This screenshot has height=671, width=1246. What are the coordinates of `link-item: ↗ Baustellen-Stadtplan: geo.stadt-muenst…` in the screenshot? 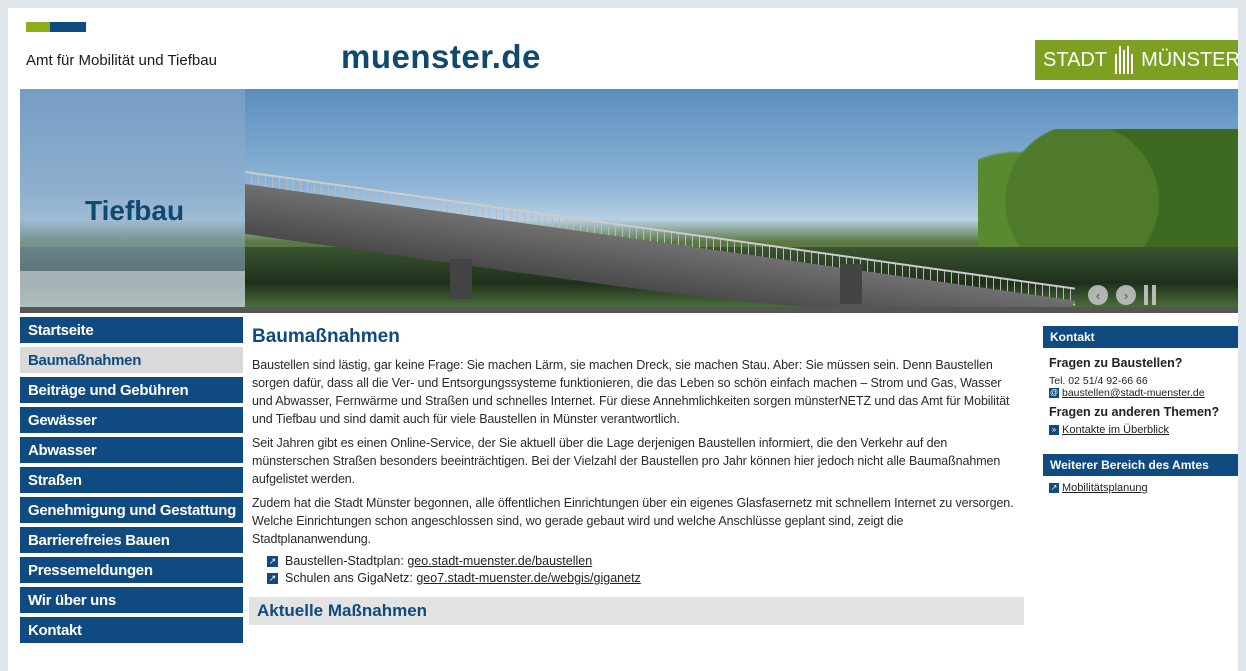 It's located at (645, 561).